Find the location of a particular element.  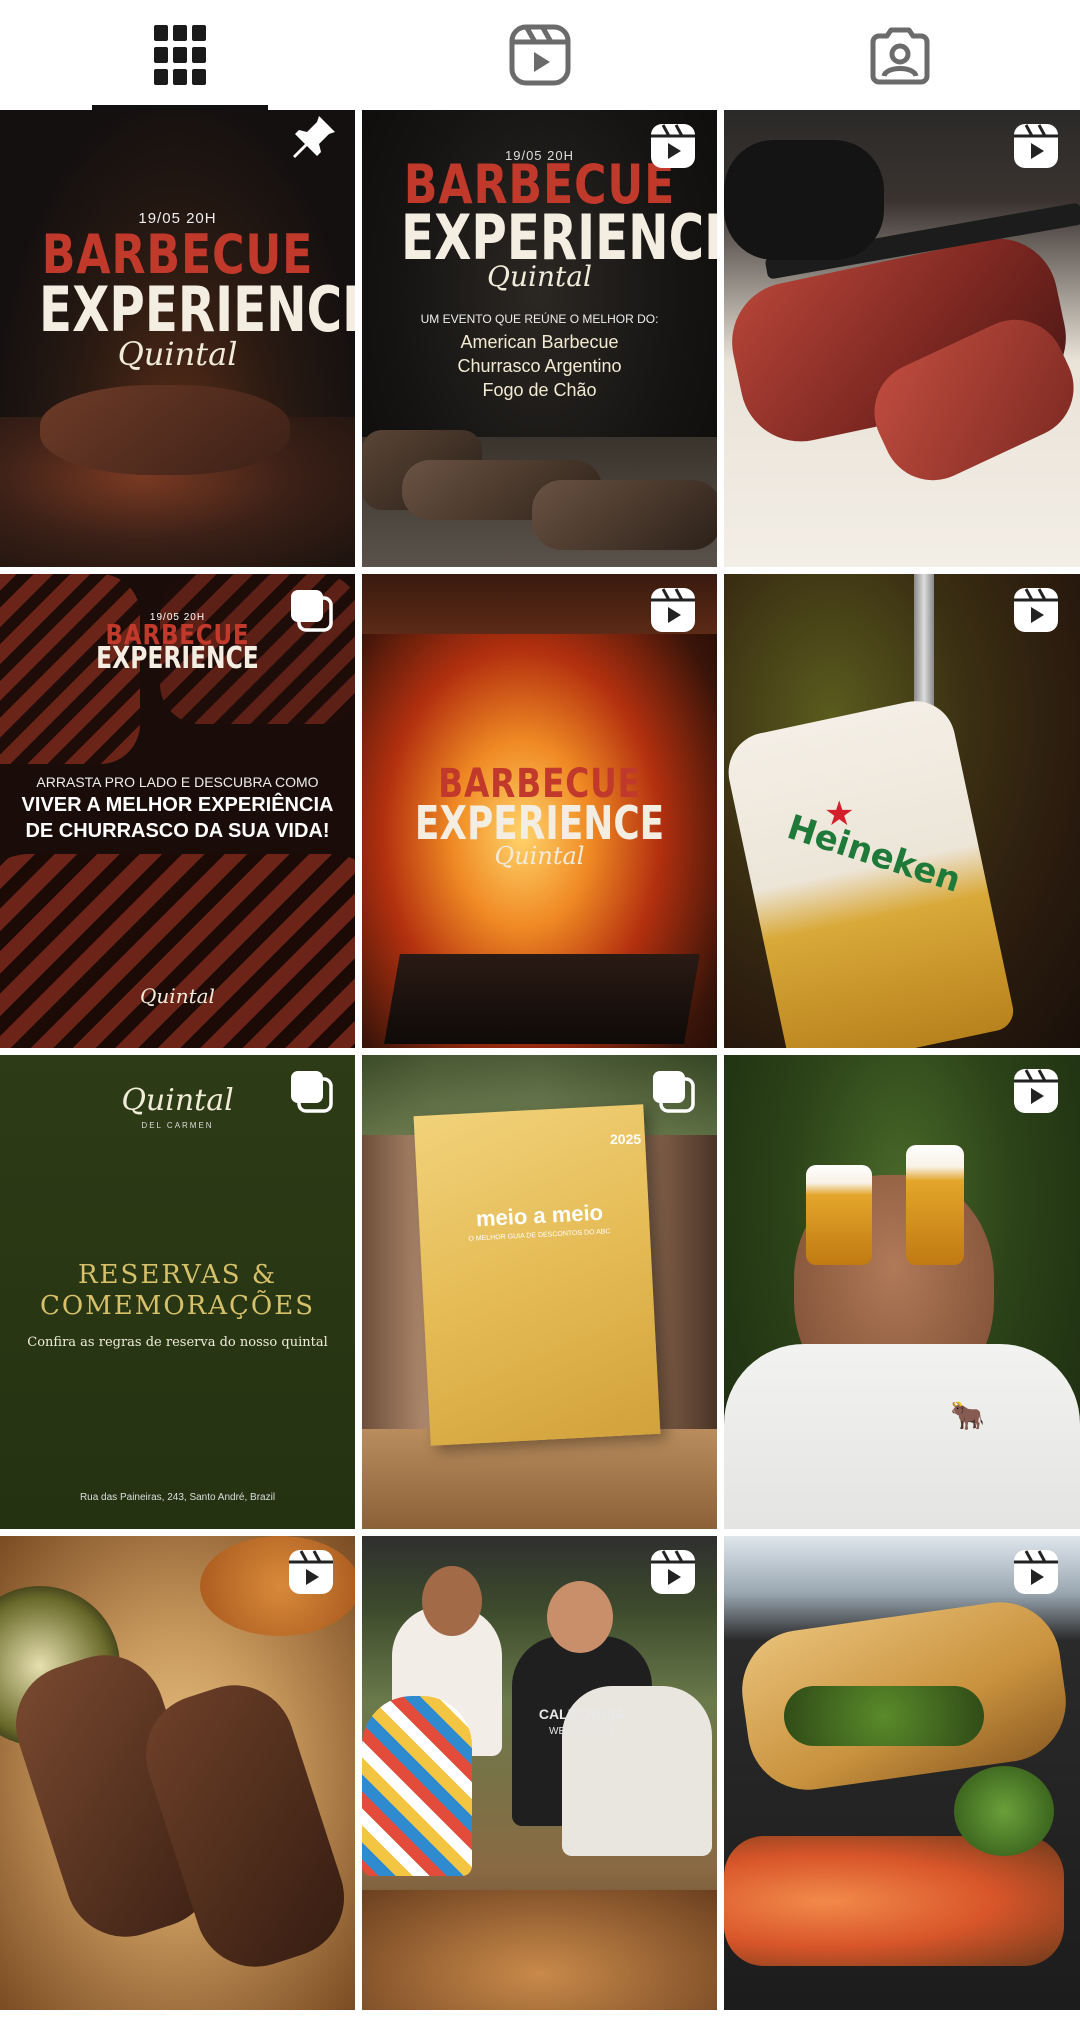

reels-icon is located at coordinates (540, 55).